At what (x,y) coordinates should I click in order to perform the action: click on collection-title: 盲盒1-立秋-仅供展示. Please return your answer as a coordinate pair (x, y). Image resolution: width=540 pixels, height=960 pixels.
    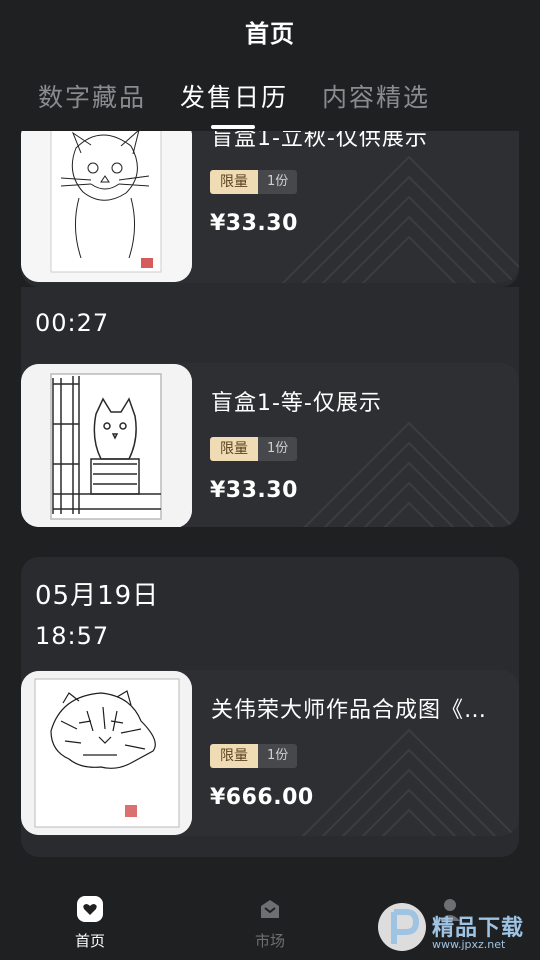
    Looking at the image, I should click on (319, 141).